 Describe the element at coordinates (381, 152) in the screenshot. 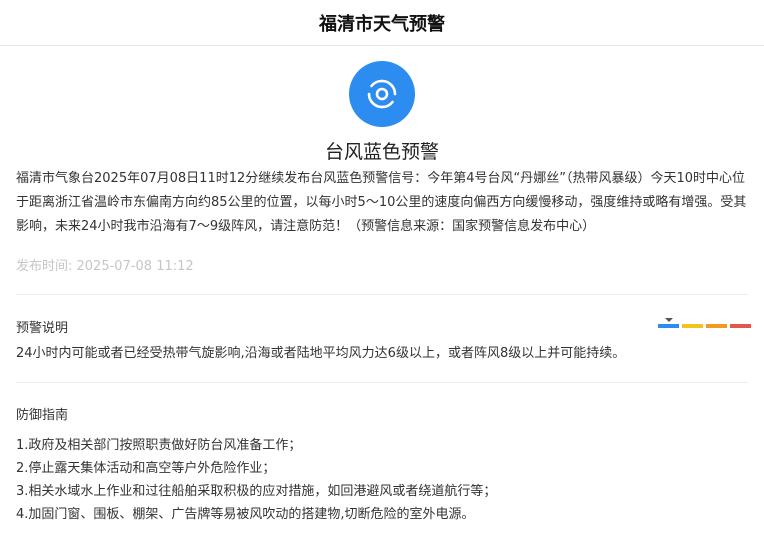

I see `alert-title: 台风蓝色预警` at that location.